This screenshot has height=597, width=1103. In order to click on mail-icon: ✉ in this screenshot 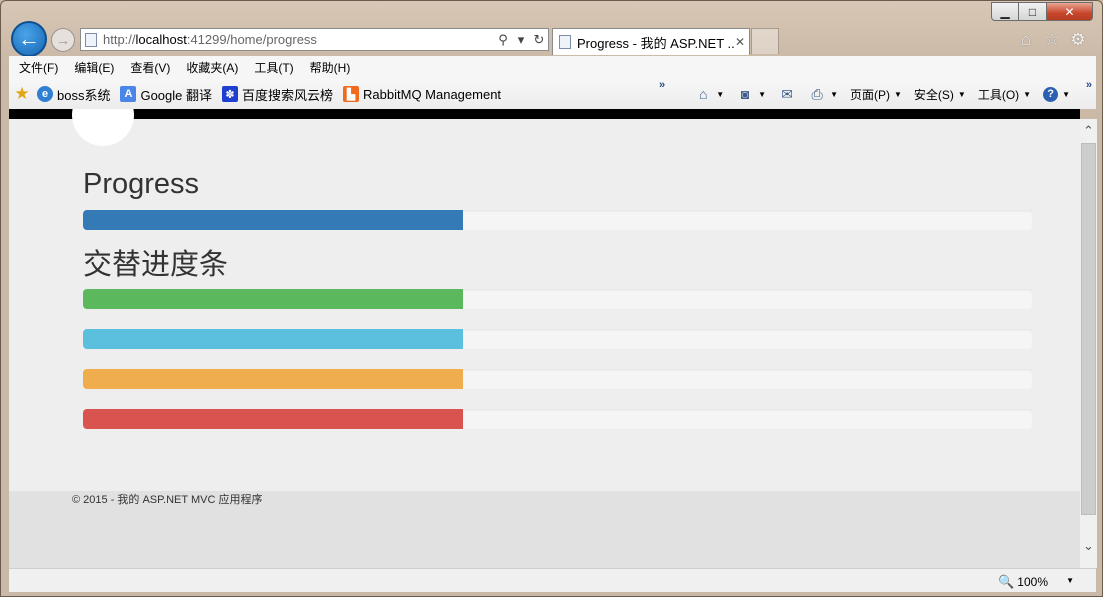, I will do `click(787, 93)`.